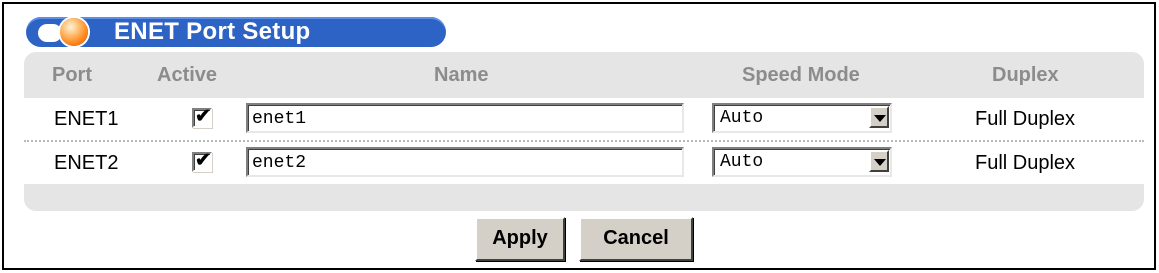 The width and height of the screenshot is (1159, 273). I want to click on header-port: Port, so click(72, 75).